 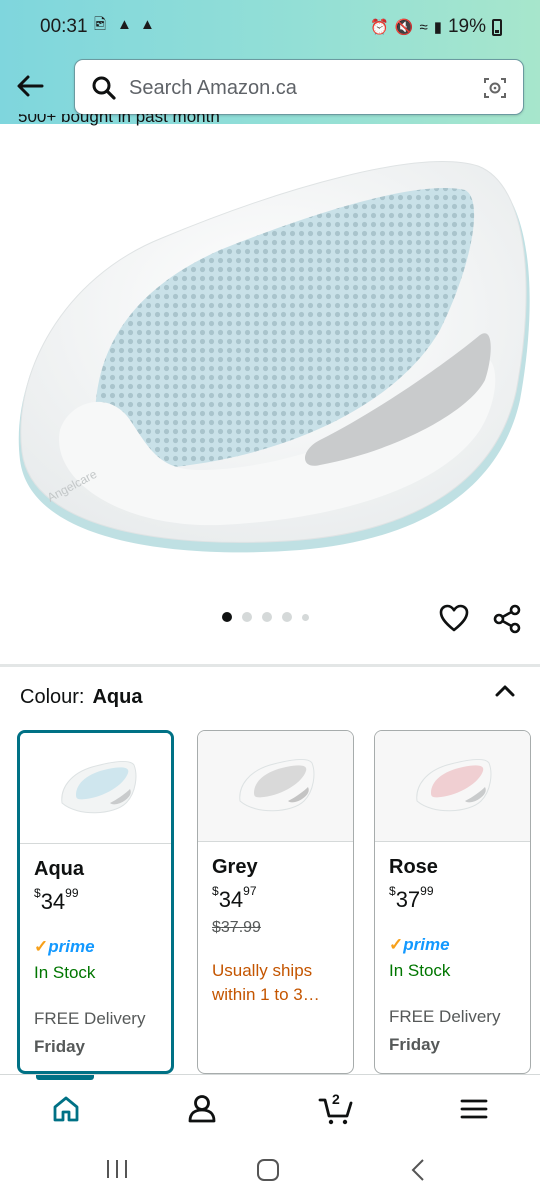 What do you see at coordinates (65, 1077) in the screenshot?
I see `active-tab-indicator` at bounding box center [65, 1077].